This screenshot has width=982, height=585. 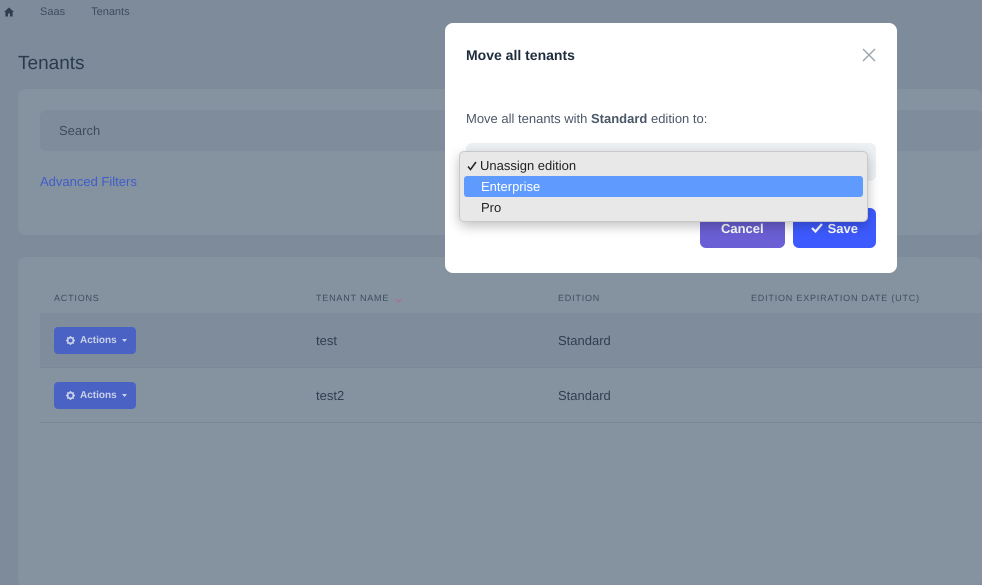 What do you see at coordinates (330, 395) in the screenshot?
I see `tenant-name: test2` at bounding box center [330, 395].